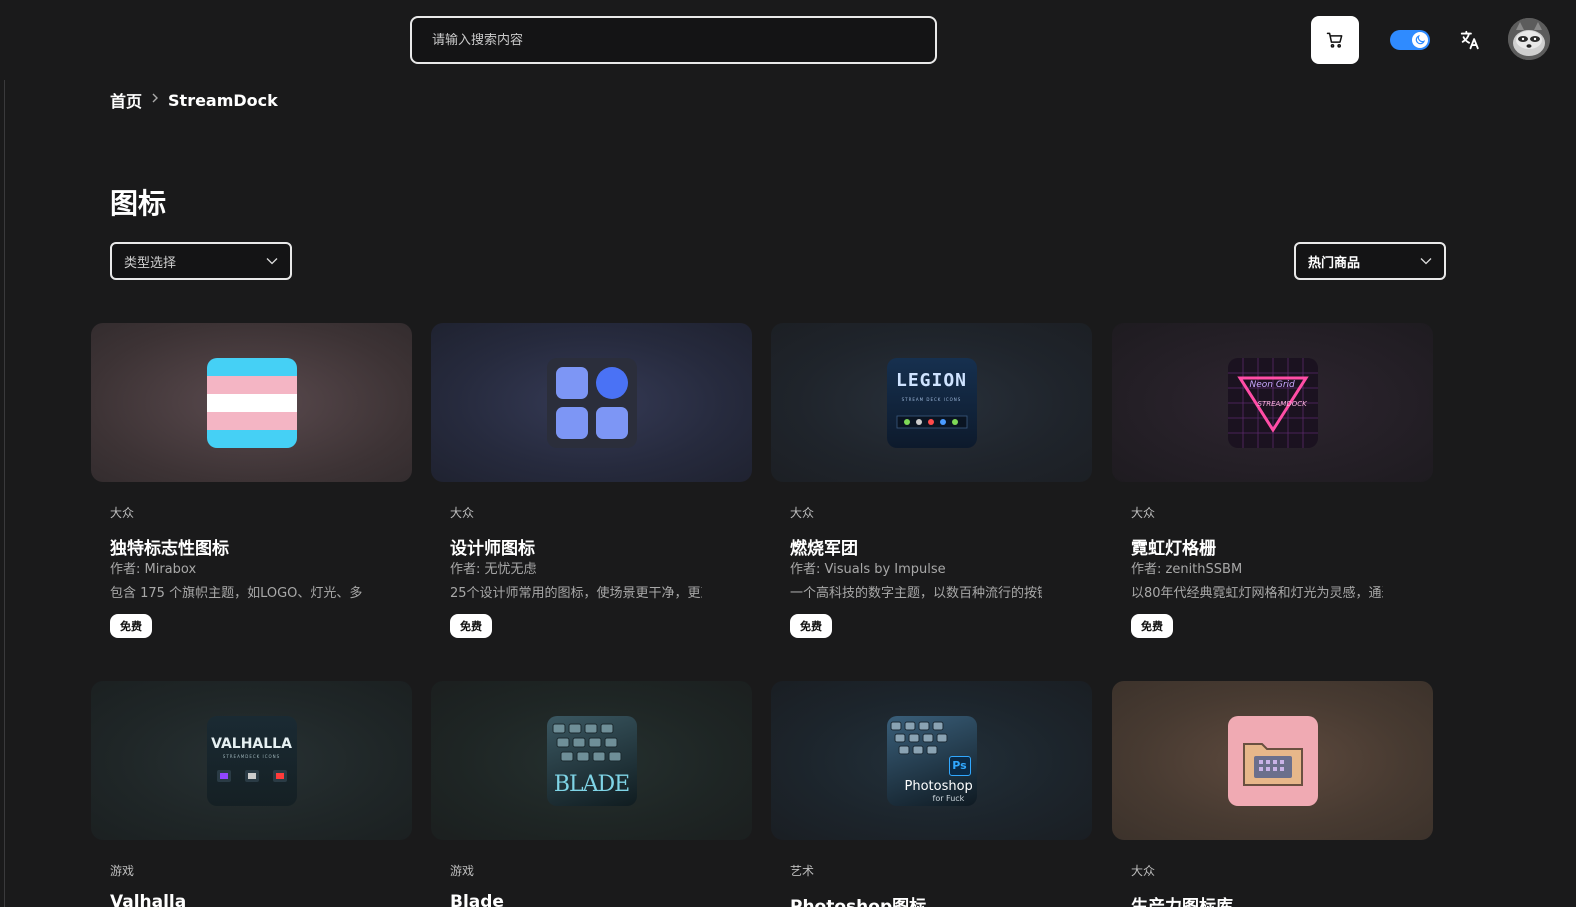 The height and width of the screenshot is (907, 1576). I want to click on folder-icon, so click(1272, 760).